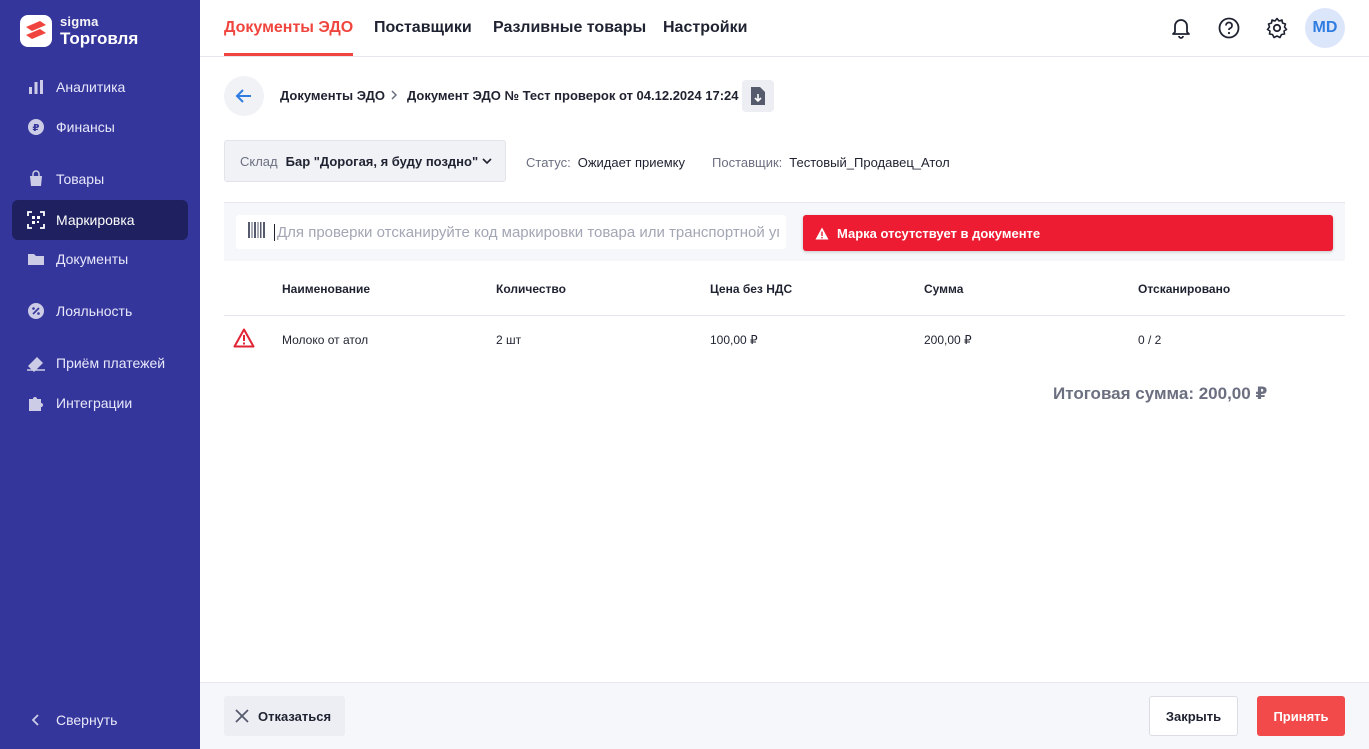 The width and height of the screenshot is (1369, 749). What do you see at coordinates (1277, 28) in the screenshot?
I see `gear-icon` at bounding box center [1277, 28].